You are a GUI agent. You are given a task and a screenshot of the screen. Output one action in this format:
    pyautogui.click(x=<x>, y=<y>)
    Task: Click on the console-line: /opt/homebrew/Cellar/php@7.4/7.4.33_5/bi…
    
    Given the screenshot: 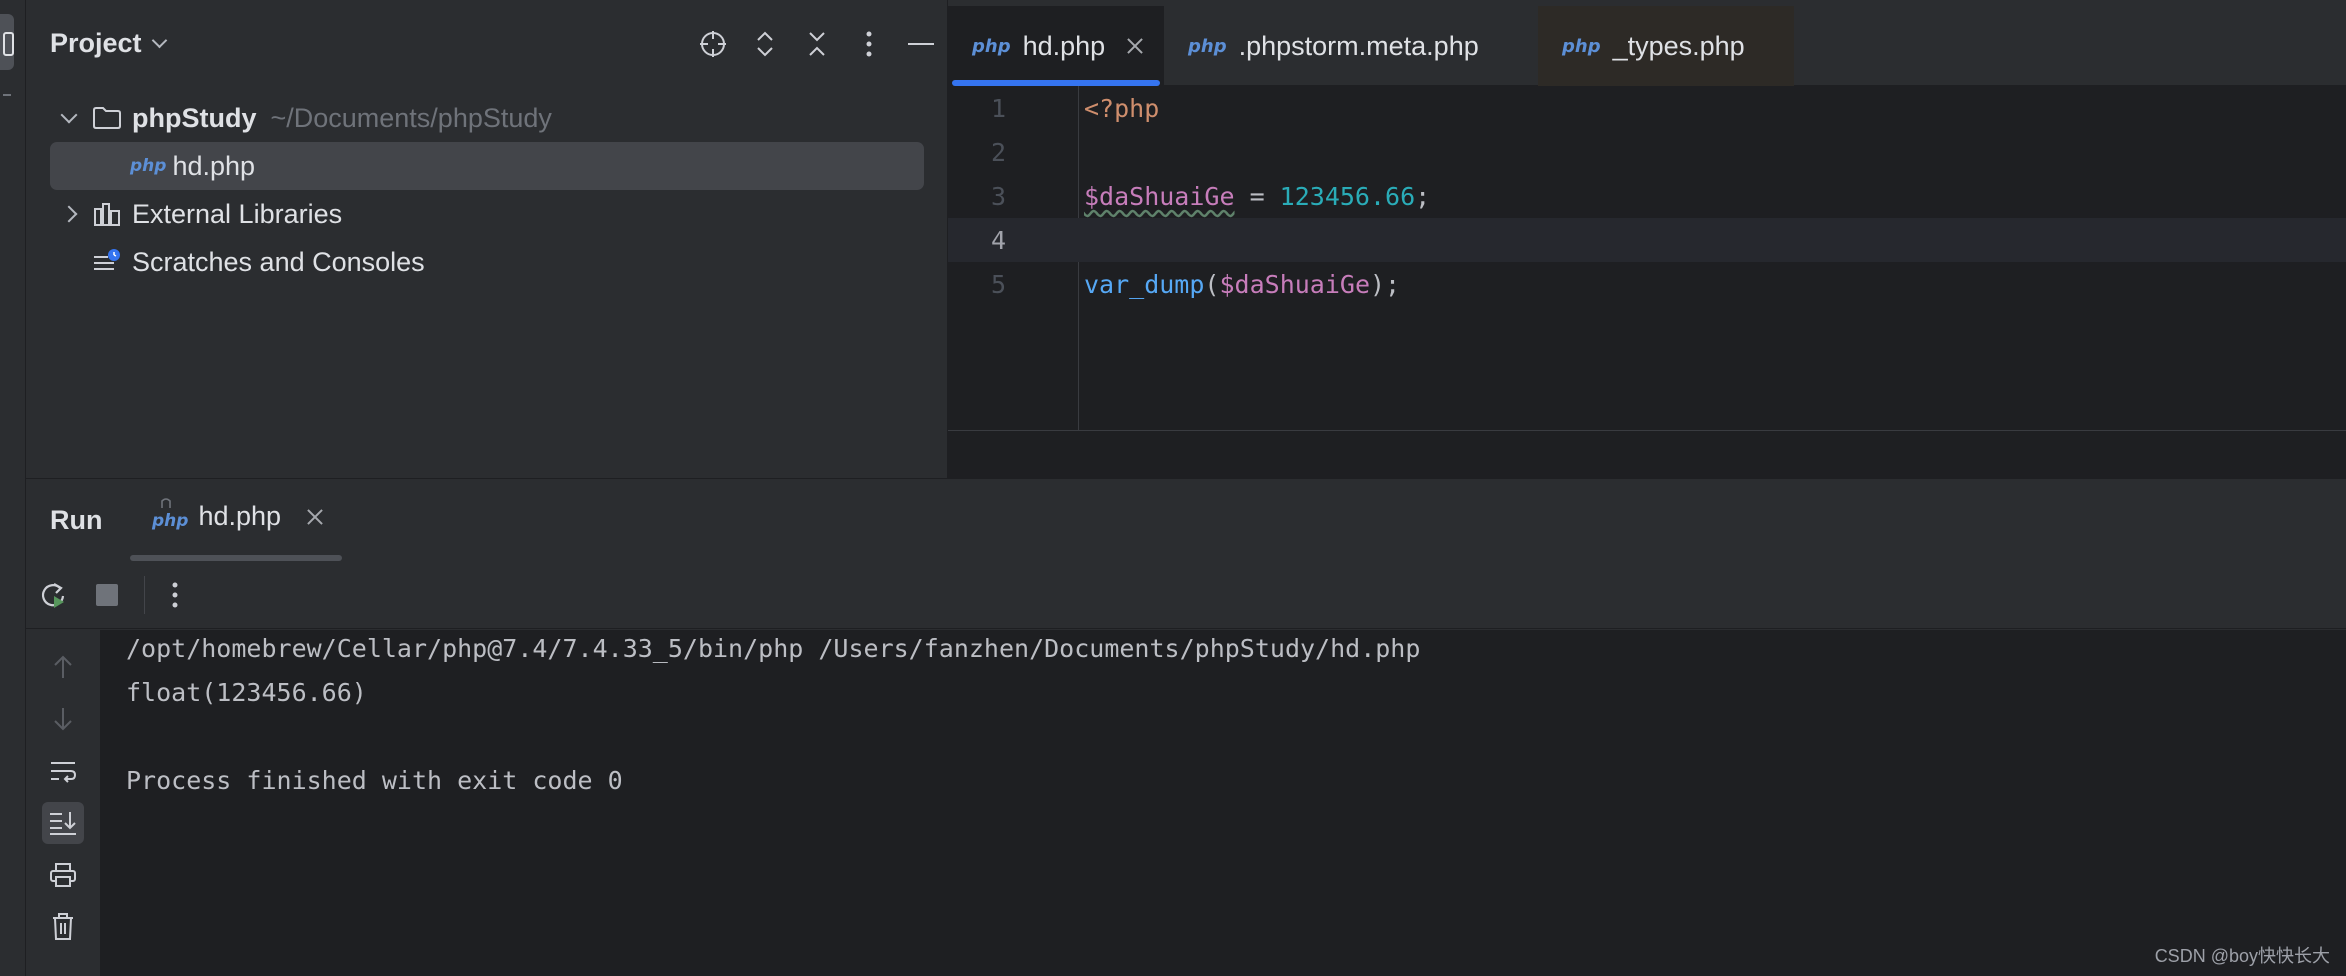 What is the action you would take?
    pyautogui.click(x=773, y=648)
    